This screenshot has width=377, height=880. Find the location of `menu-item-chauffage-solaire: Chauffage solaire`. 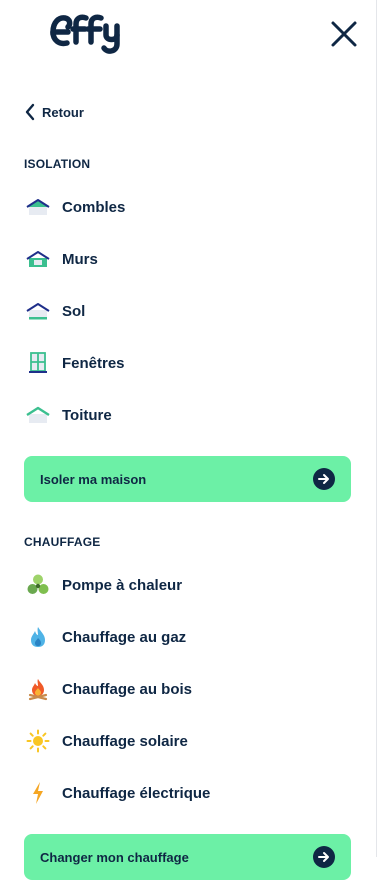

menu-item-chauffage-solaire: Chauffage solaire is located at coordinates (106, 741).